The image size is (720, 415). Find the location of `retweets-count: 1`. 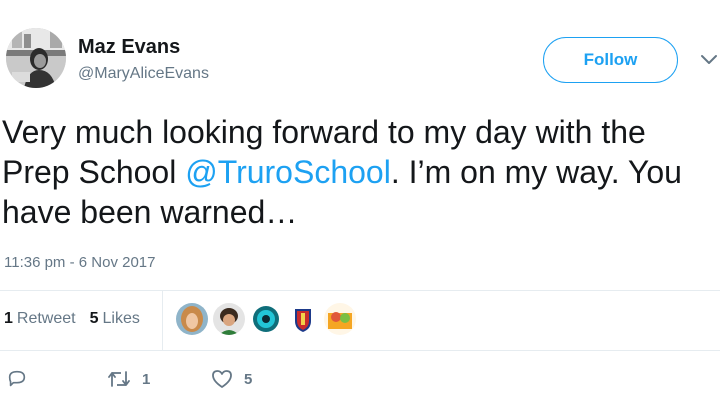

retweets-count: 1 is located at coordinates (8, 318).